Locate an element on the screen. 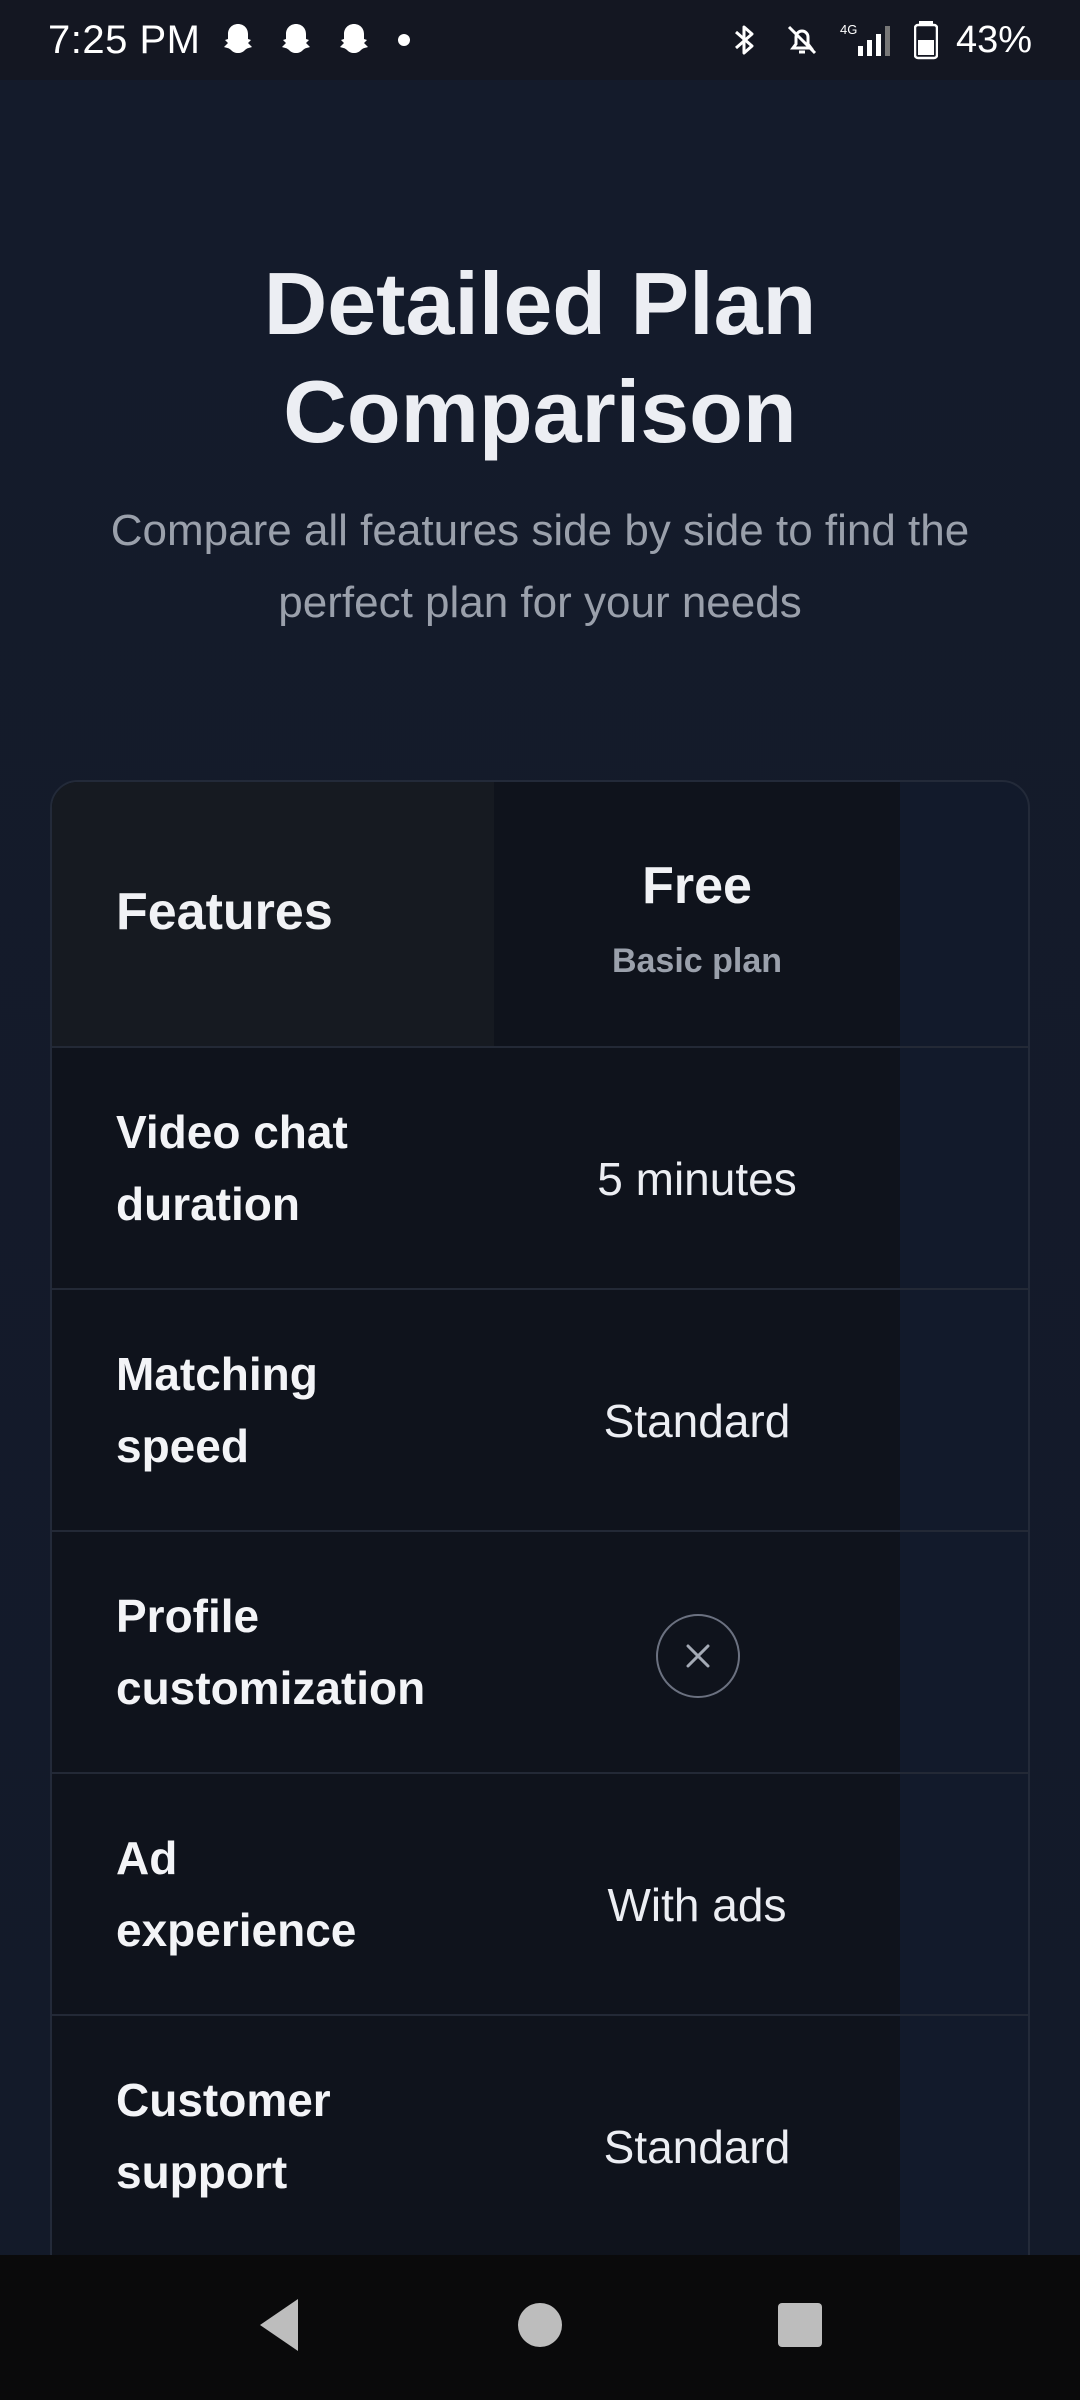 Image resolution: width=1080 pixels, height=2400 pixels. status-time: 7:25 PM is located at coordinates (124, 39).